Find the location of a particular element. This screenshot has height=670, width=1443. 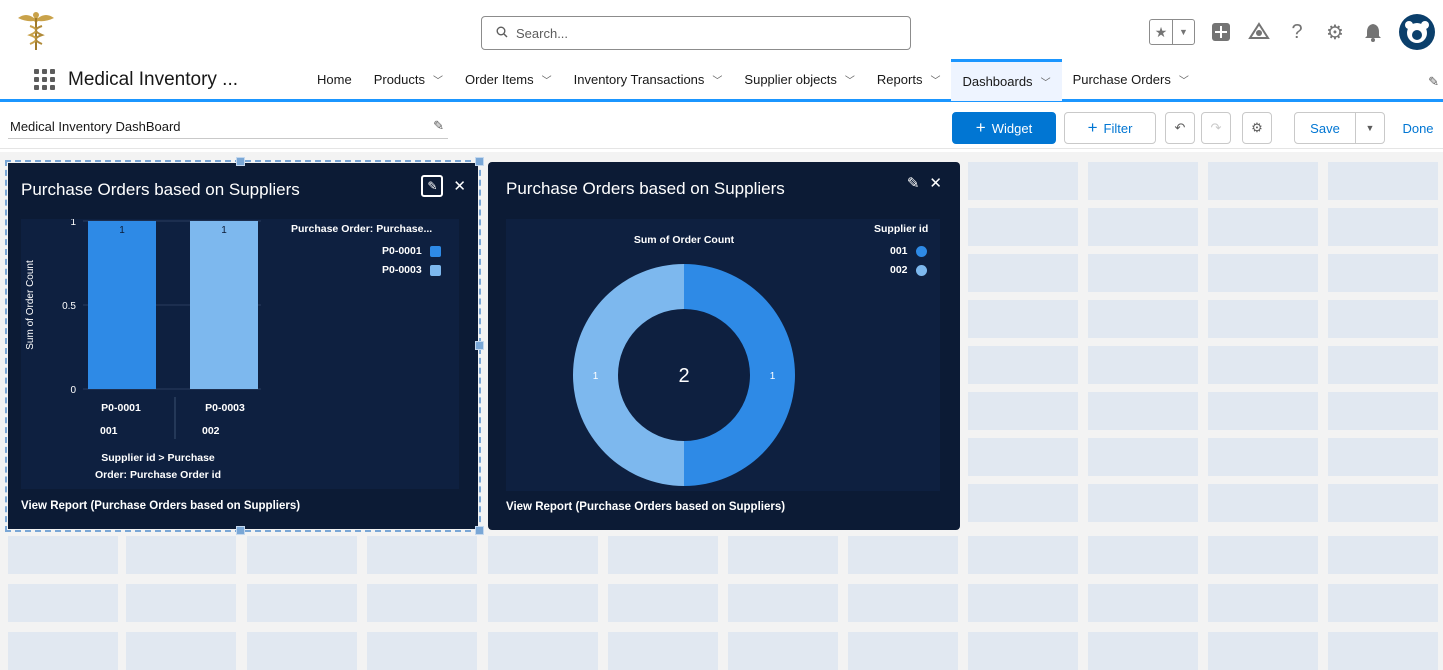

app-launcher-icon is located at coordinates (44, 80).